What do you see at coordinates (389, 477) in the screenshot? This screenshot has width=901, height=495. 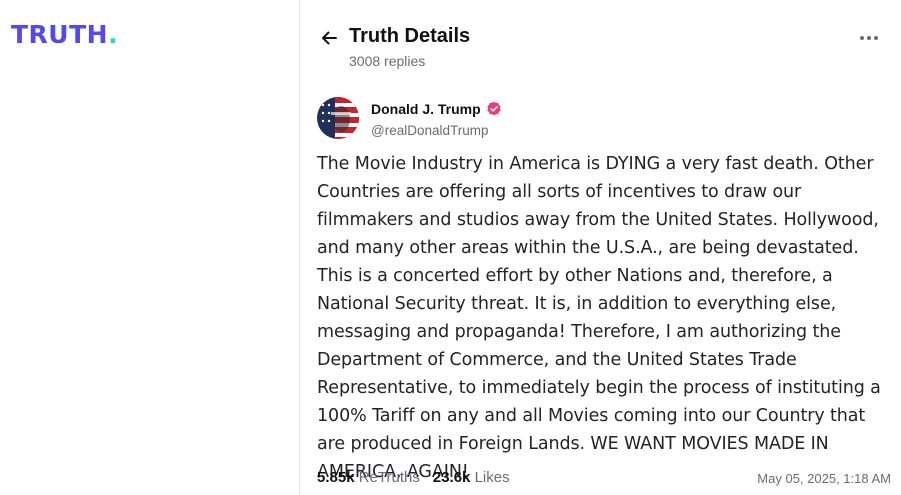 I see `retruths-label: ReTruths` at bounding box center [389, 477].